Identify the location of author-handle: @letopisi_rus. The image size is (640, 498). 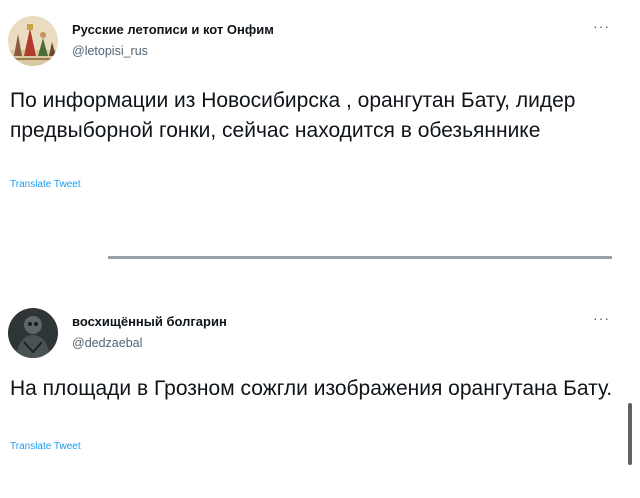
(110, 51).